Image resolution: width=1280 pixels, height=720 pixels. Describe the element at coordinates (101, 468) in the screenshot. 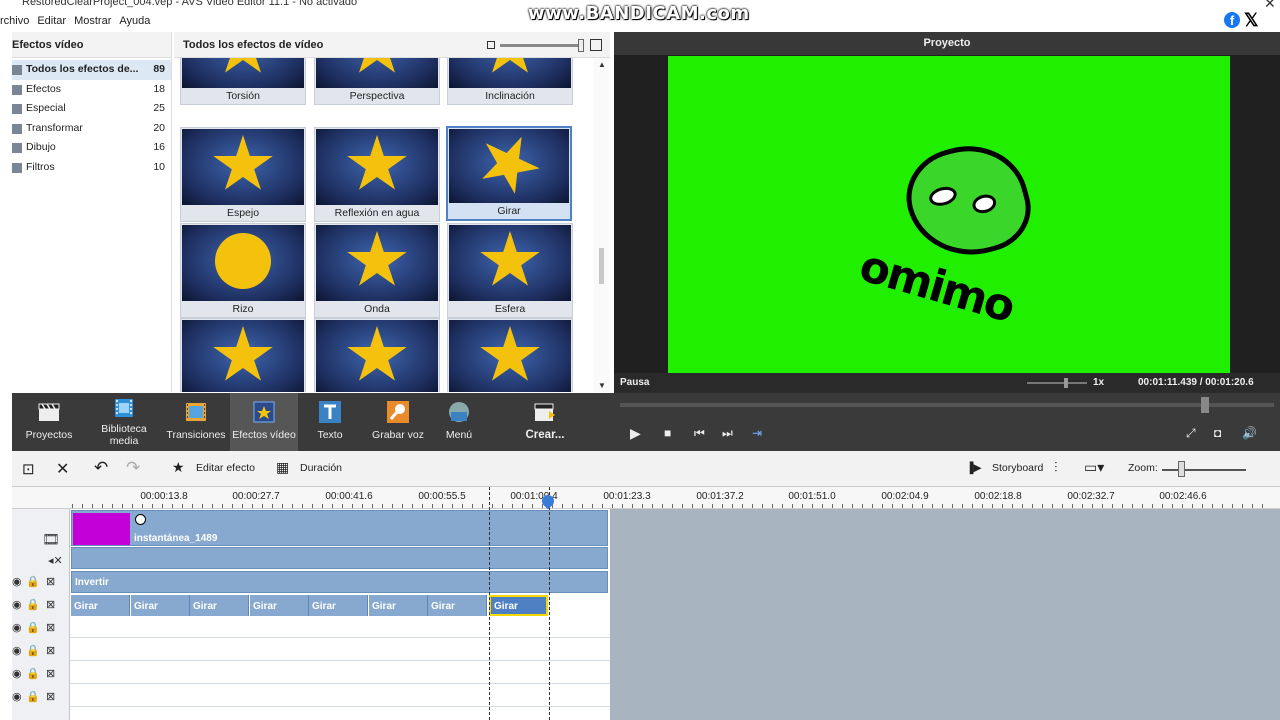

I see `undo-icon: ↶` at that location.